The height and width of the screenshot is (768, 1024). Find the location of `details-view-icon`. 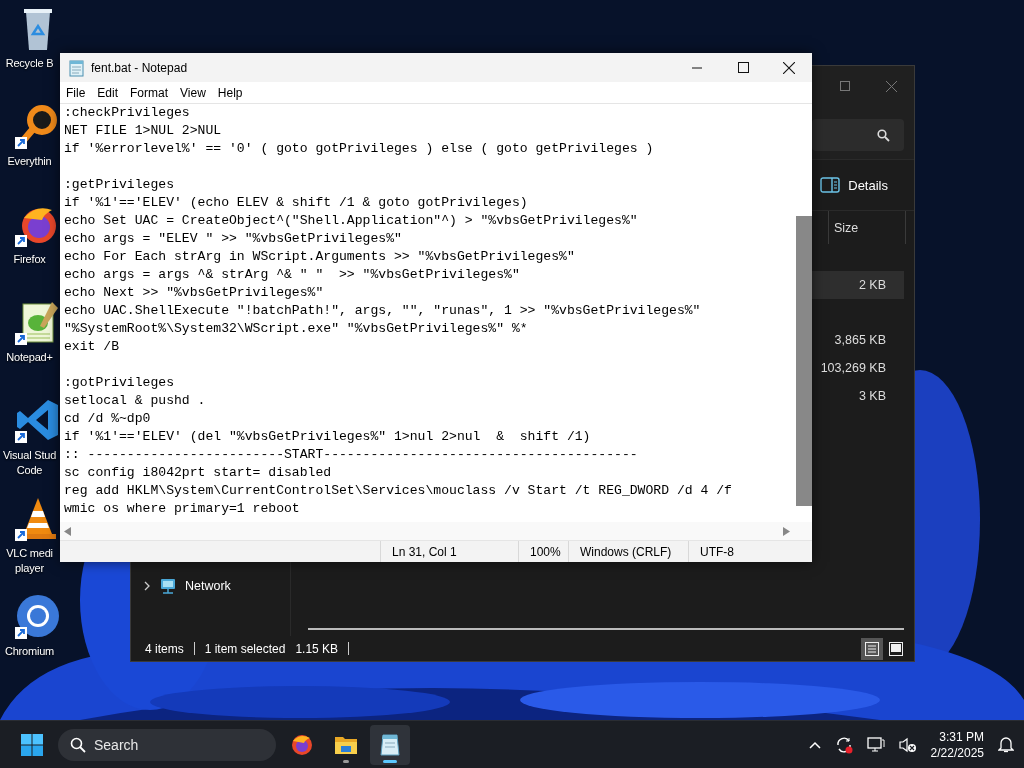

details-view-icon is located at coordinates (872, 648).